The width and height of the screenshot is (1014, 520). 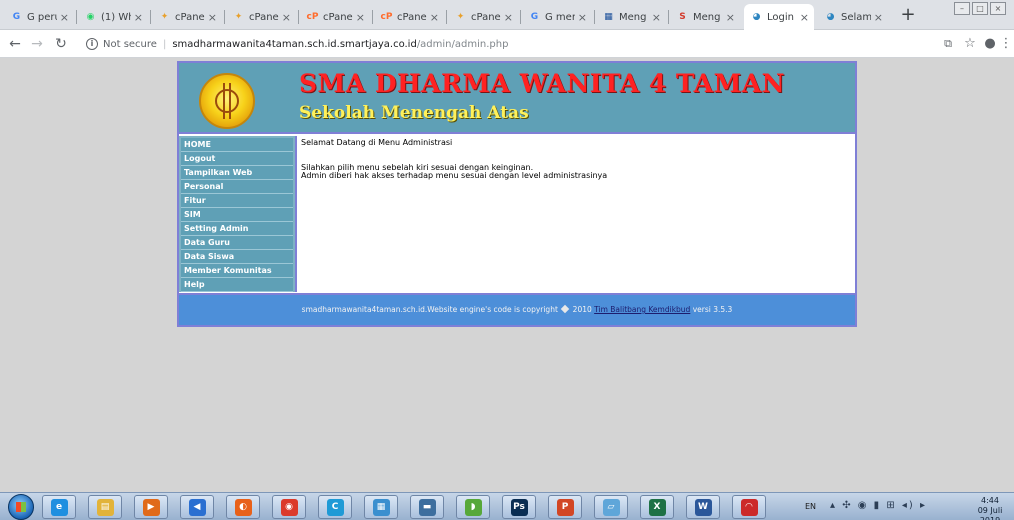 What do you see at coordinates (557, 17) in the screenshot?
I see `browser-tab: G G meruk×` at bounding box center [557, 17].